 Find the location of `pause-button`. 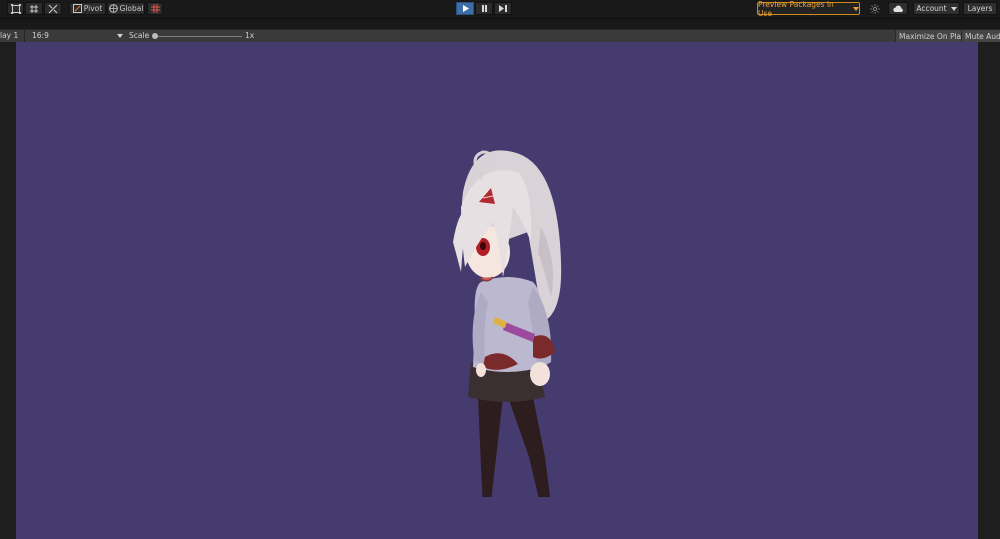

pause-button is located at coordinates (484, 8).